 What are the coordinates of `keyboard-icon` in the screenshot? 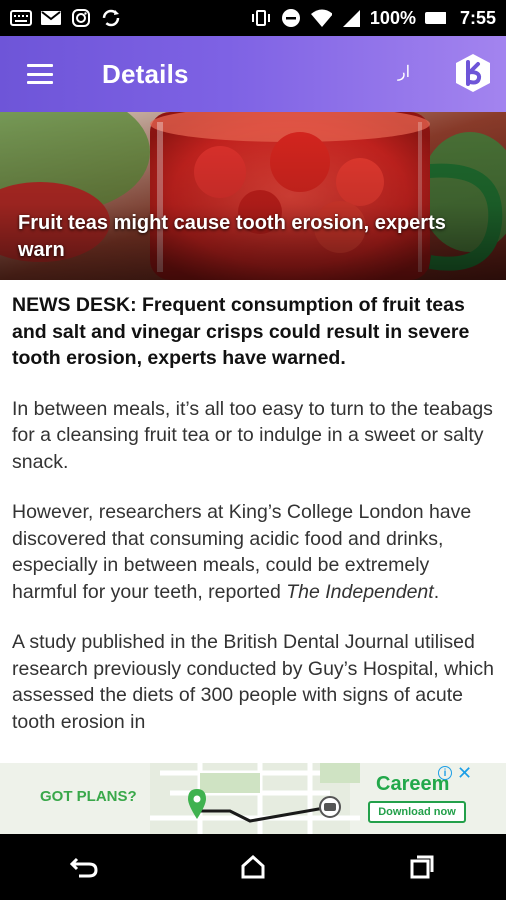 It's located at (21, 18).